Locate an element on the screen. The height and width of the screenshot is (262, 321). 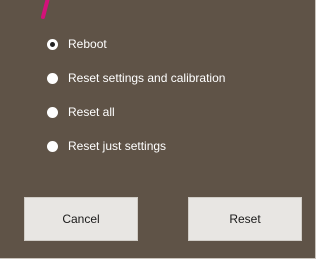
option-reboot: Reboot is located at coordinates (136, 44).